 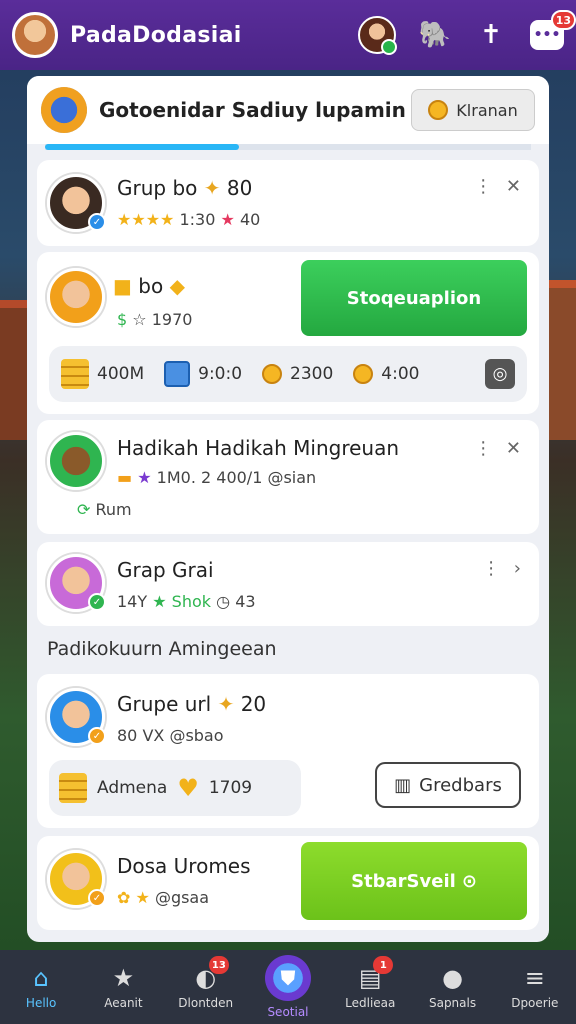 What do you see at coordinates (469, 881) in the screenshot?
I see `play-icon: ⊙` at bounding box center [469, 881].